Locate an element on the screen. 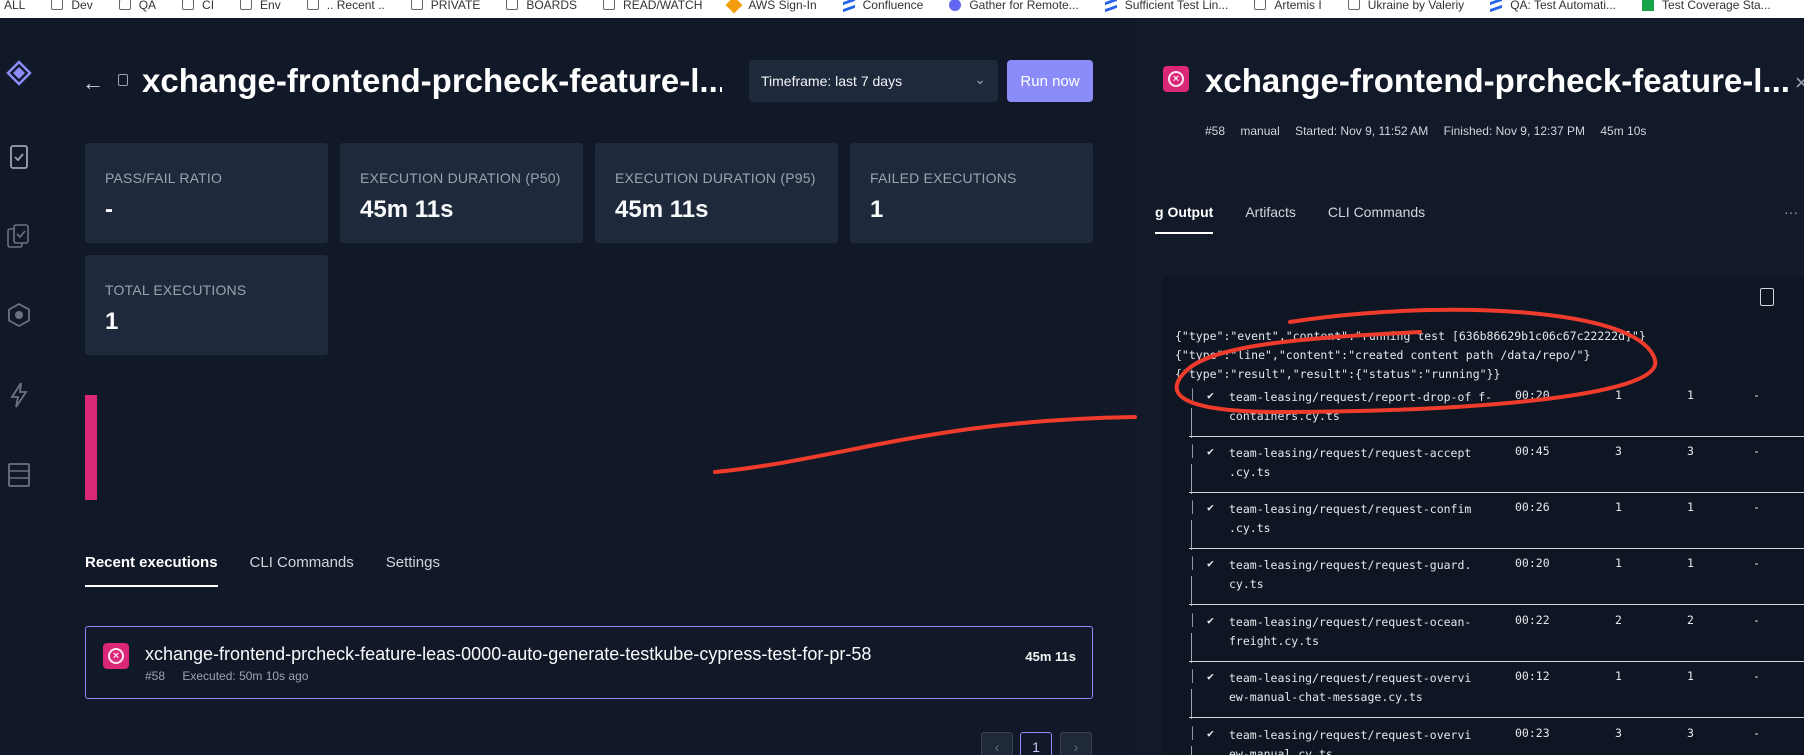  metric-card-total-executions: TOTAL EXECUTIONS 1 is located at coordinates (206, 305).